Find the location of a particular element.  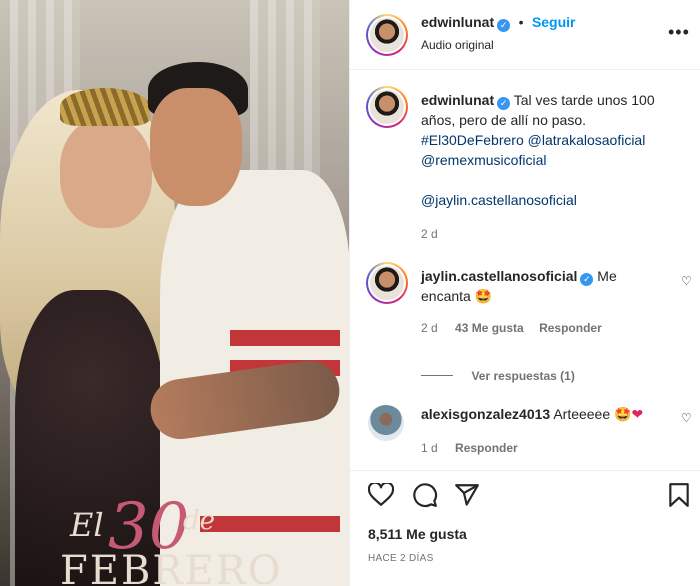

hashtag-link: #El30DeFebrero is located at coordinates (472, 140).